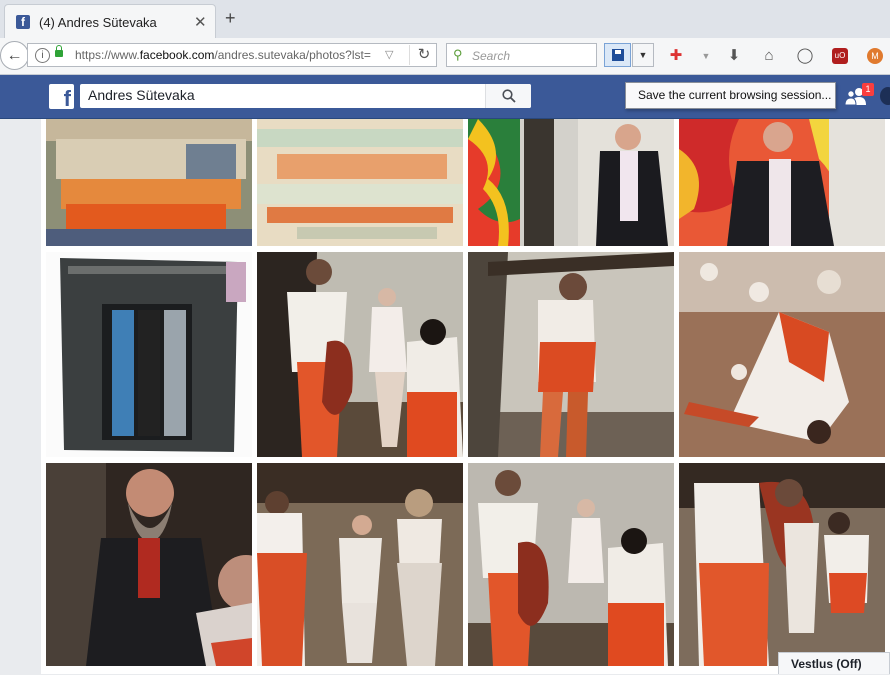 The width and height of the screenshot is (890, 675). Describe the element at coordinates (14, 55) in the screenshot. I see `back-button: ←` at that location.